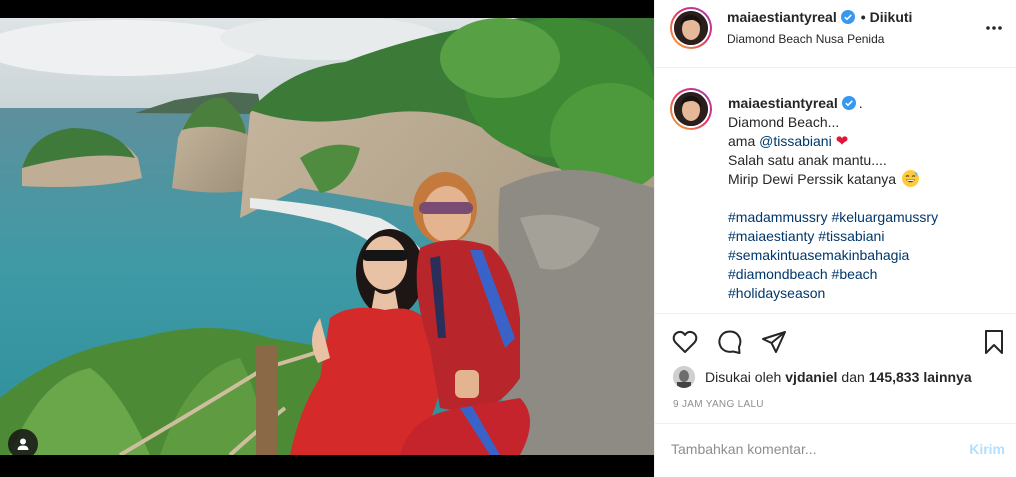 The width and height of the screenshot is (1016, 477). I want to click on action-bar, so click(835, 342).